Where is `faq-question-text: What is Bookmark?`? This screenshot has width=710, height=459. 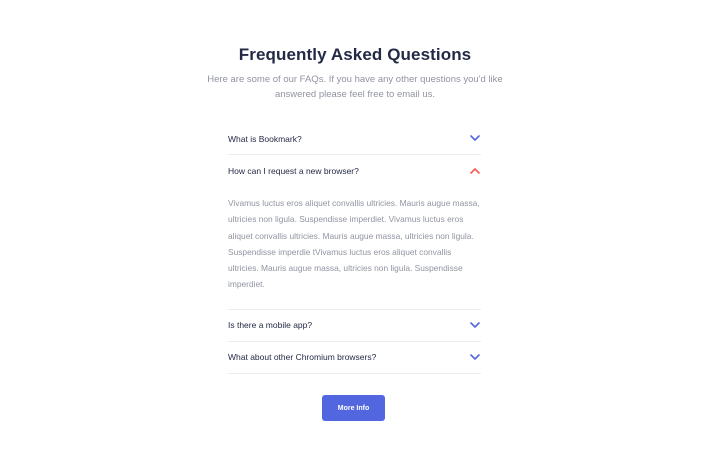 faq-question-text: What is Bookmark? is located at coordinates (265, 138).